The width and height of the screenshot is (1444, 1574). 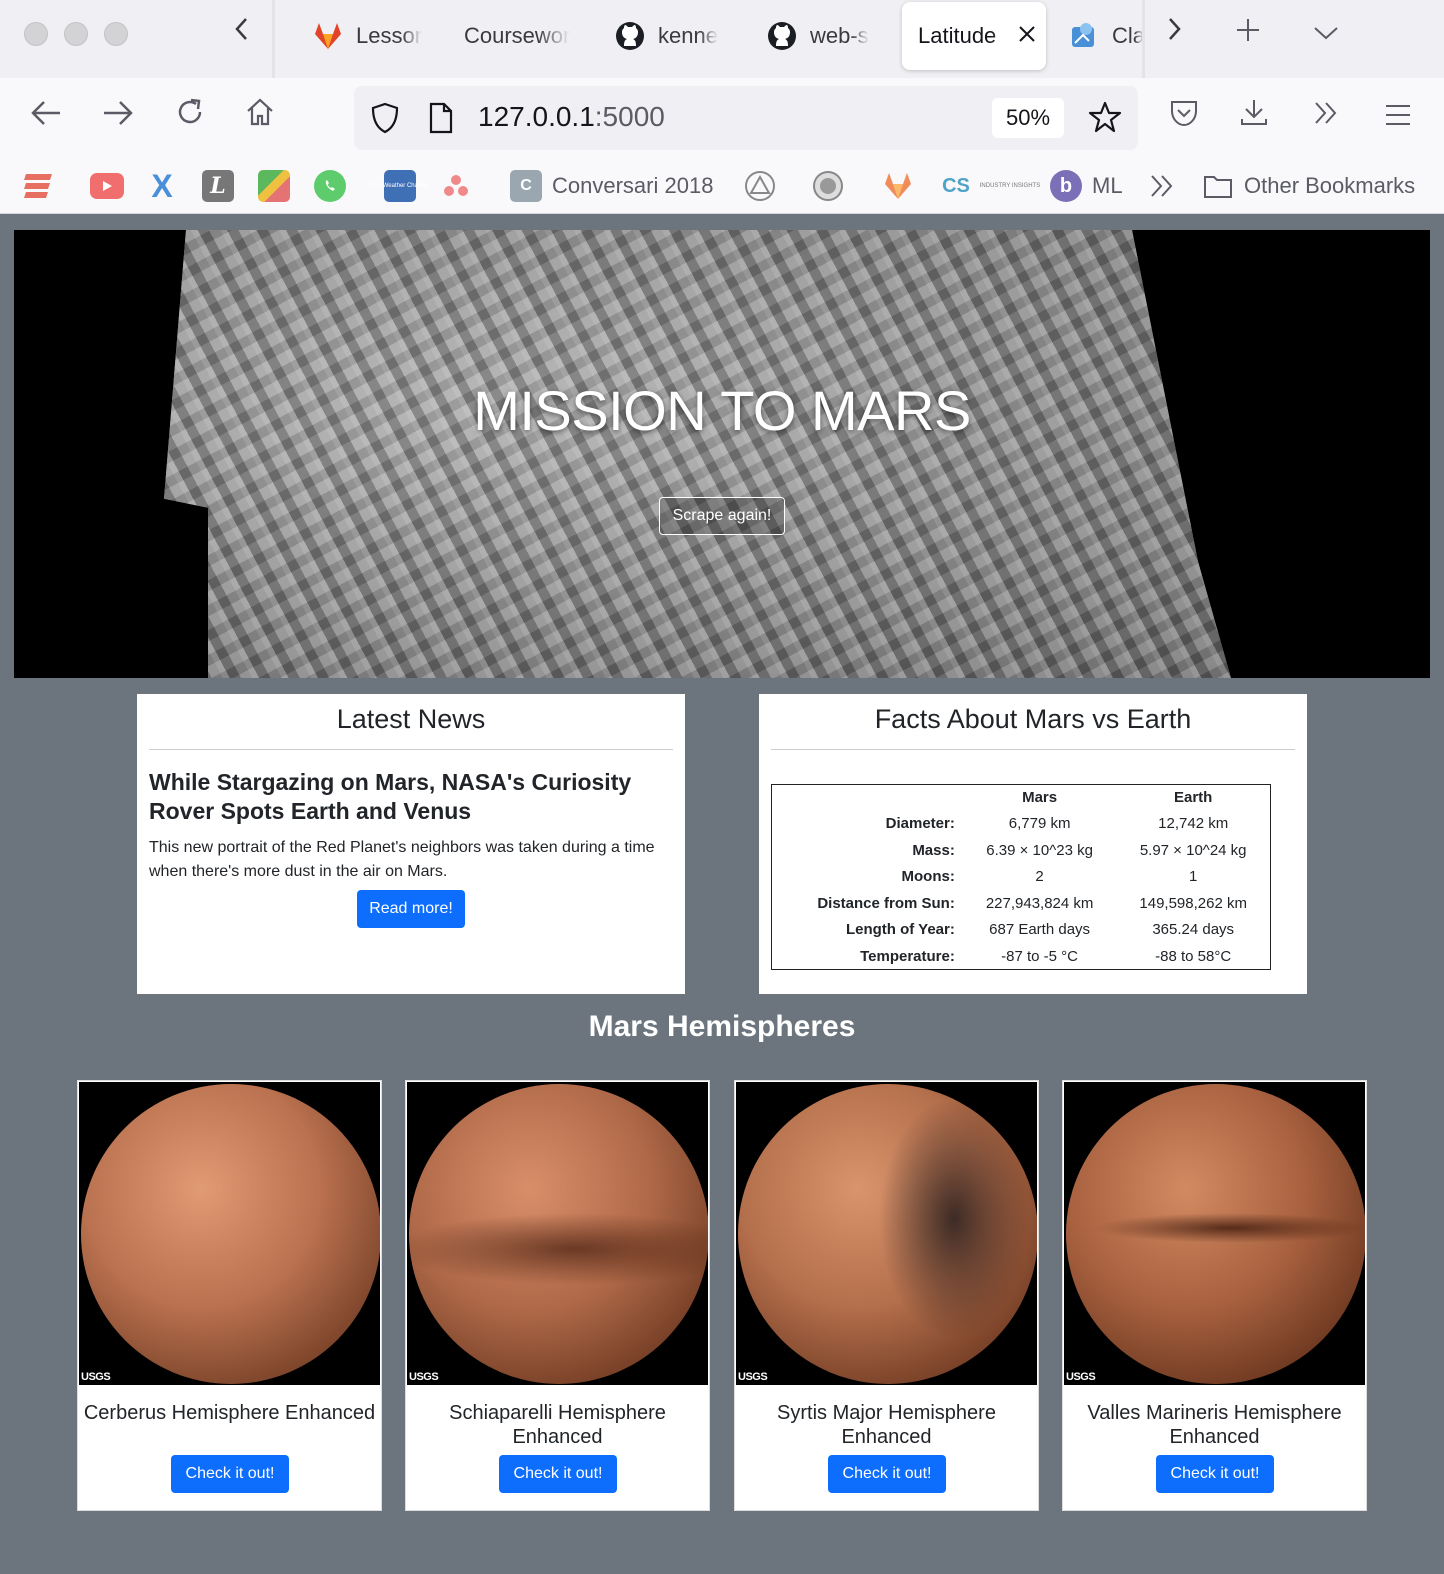 What do you see at coordinates (36, 34) in the screenshot?
I see `close-window-button` at bounding box center [36, 34].